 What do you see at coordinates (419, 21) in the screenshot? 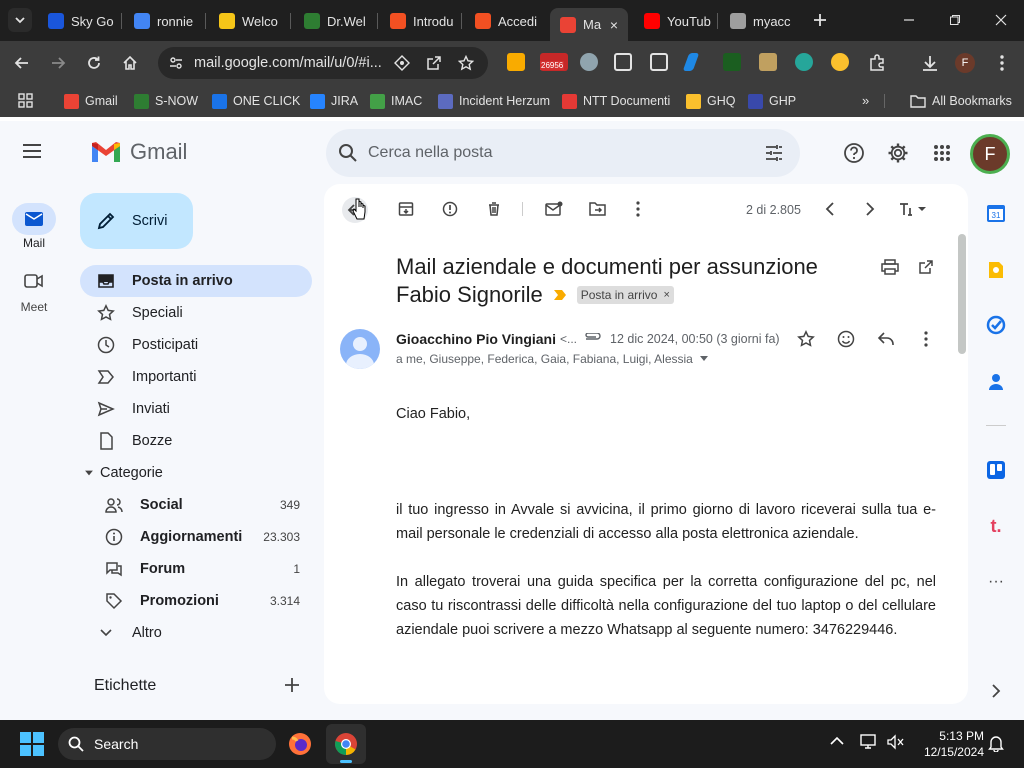
I see `browser-tab: Introdu` at bounding box center [419, 21].